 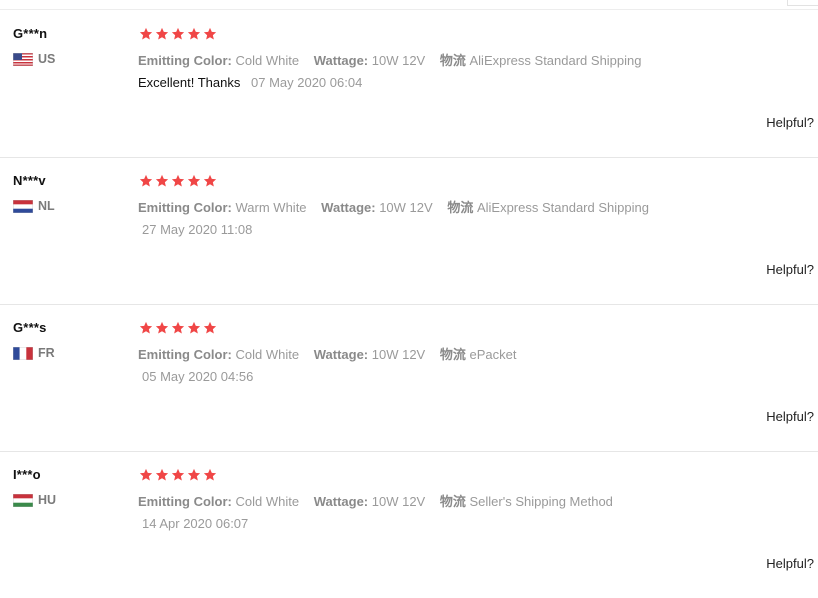 I want to click on attr-shipping-value: ePacket, so click(x=493, y=354).